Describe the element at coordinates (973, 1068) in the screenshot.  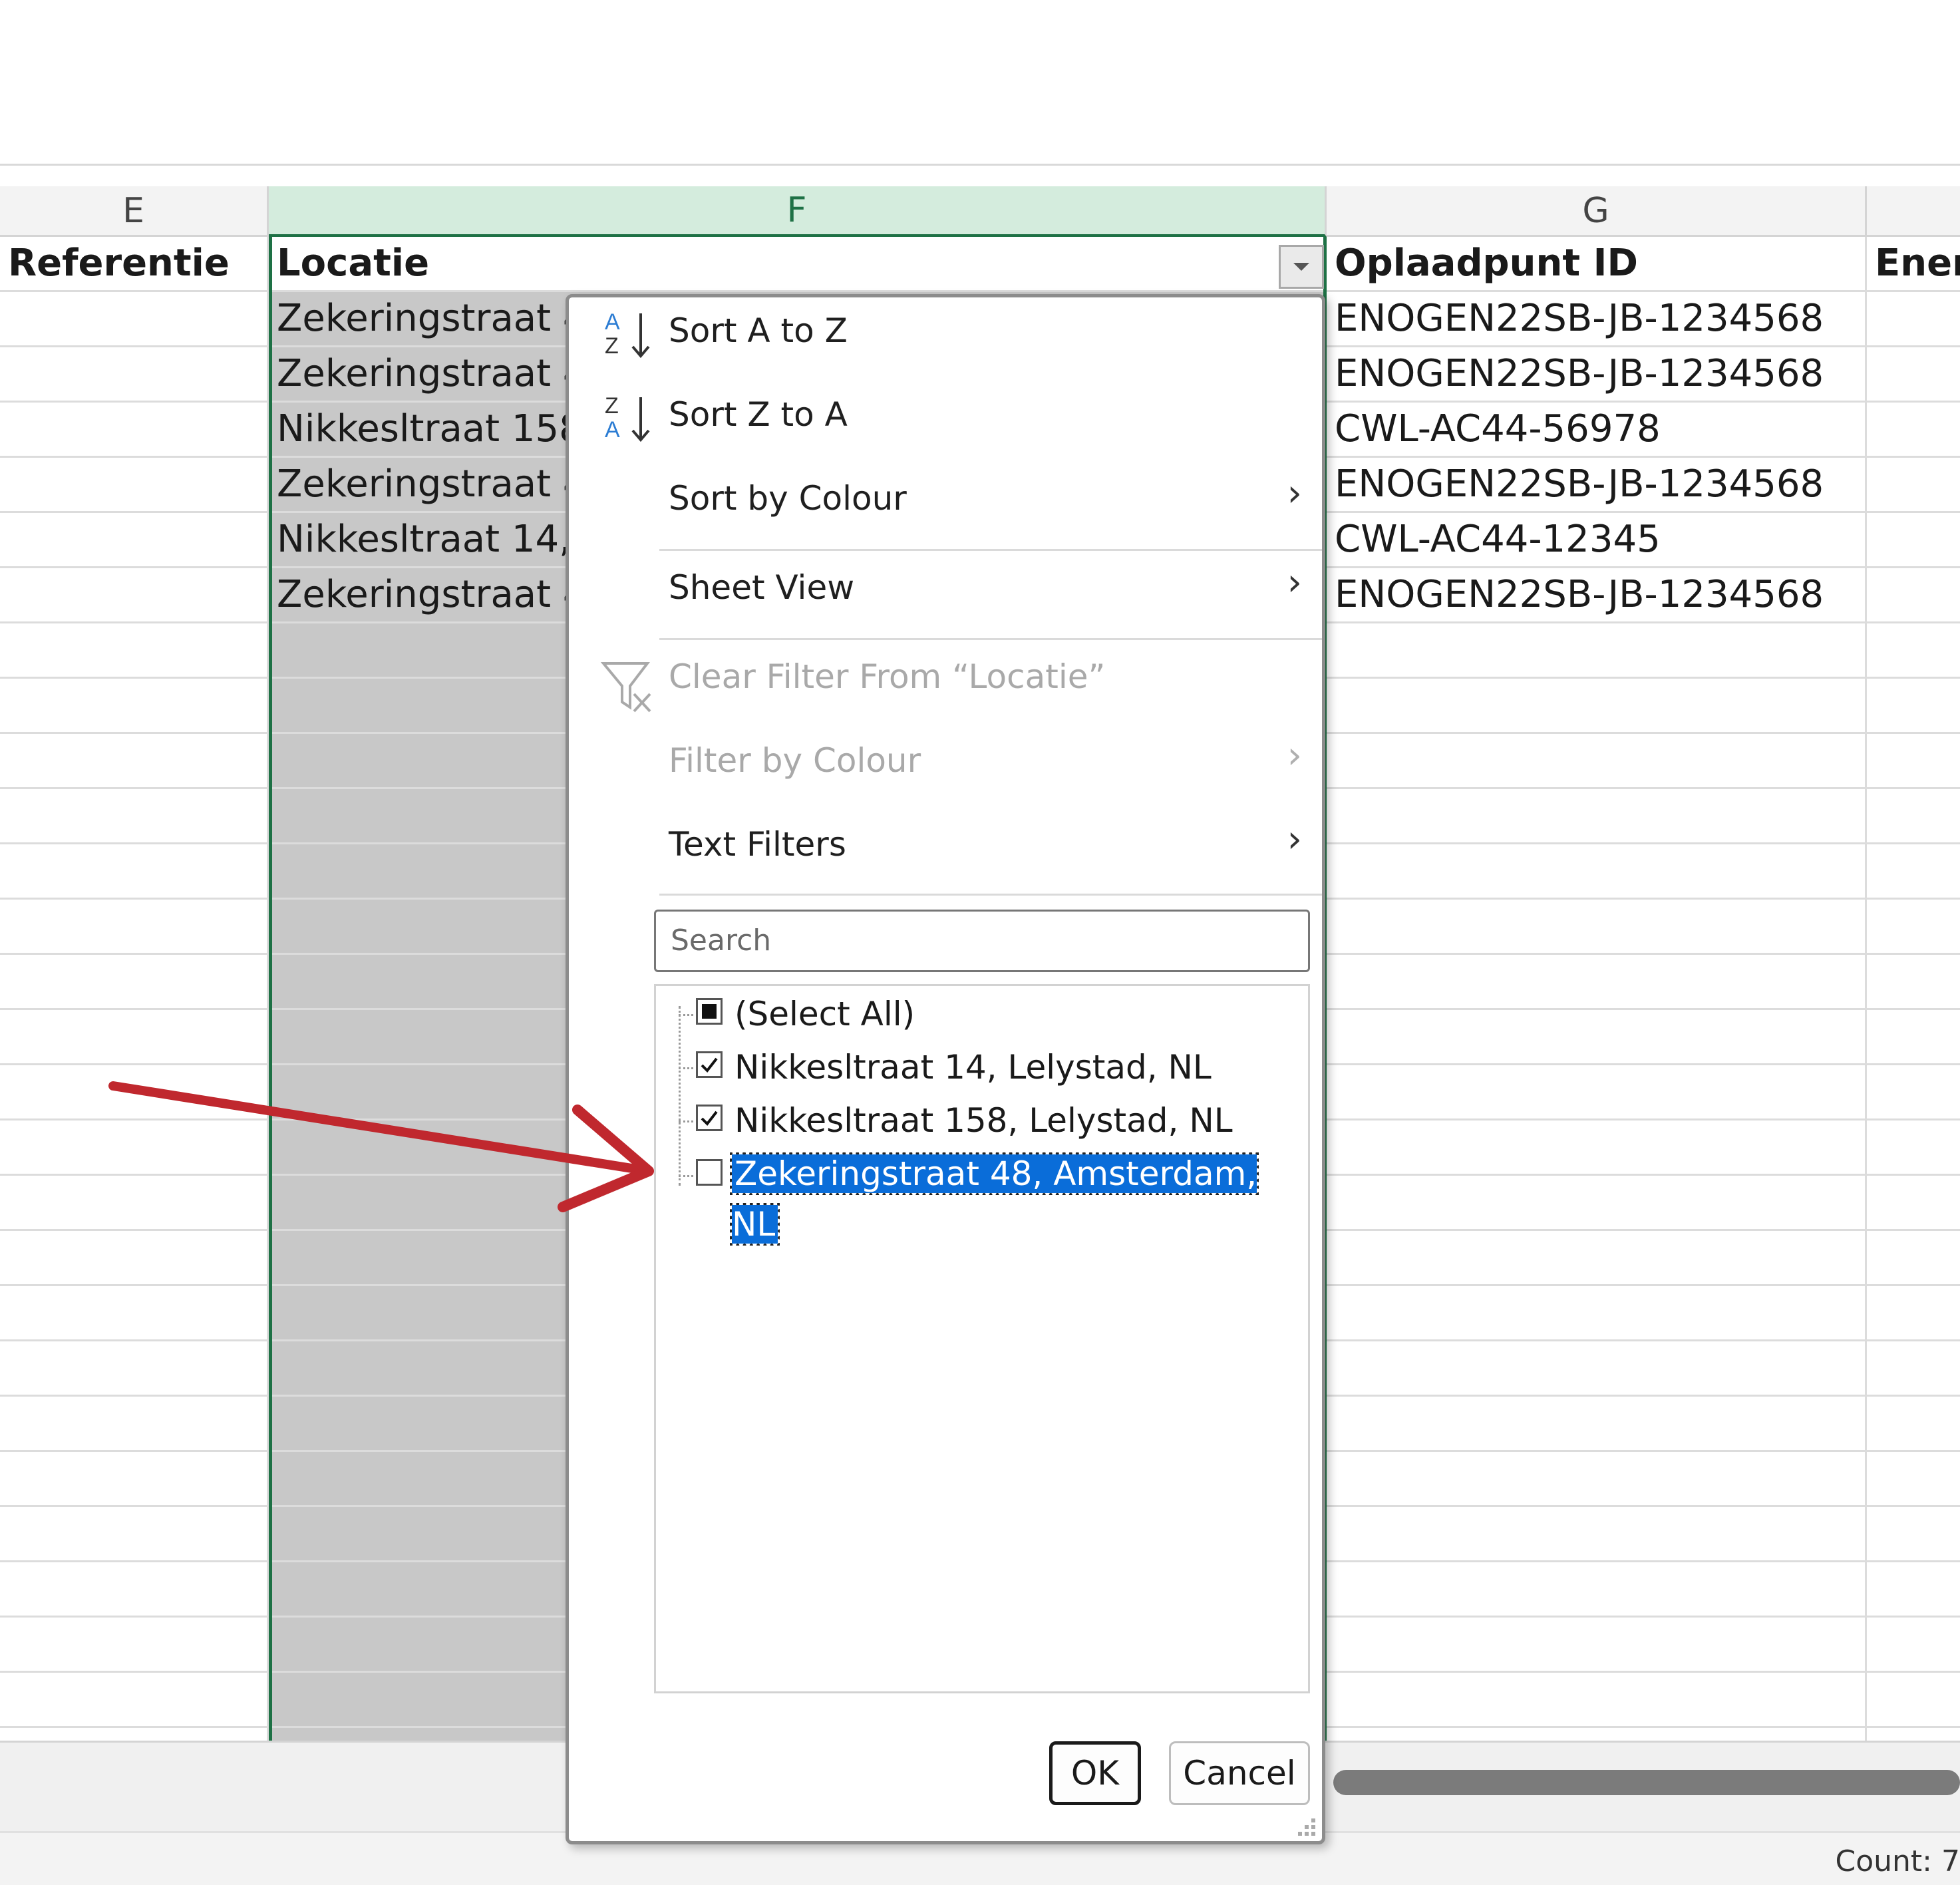
I see `list-item-label: Nikkesltraat 14, Lelystad, NL` at that location.